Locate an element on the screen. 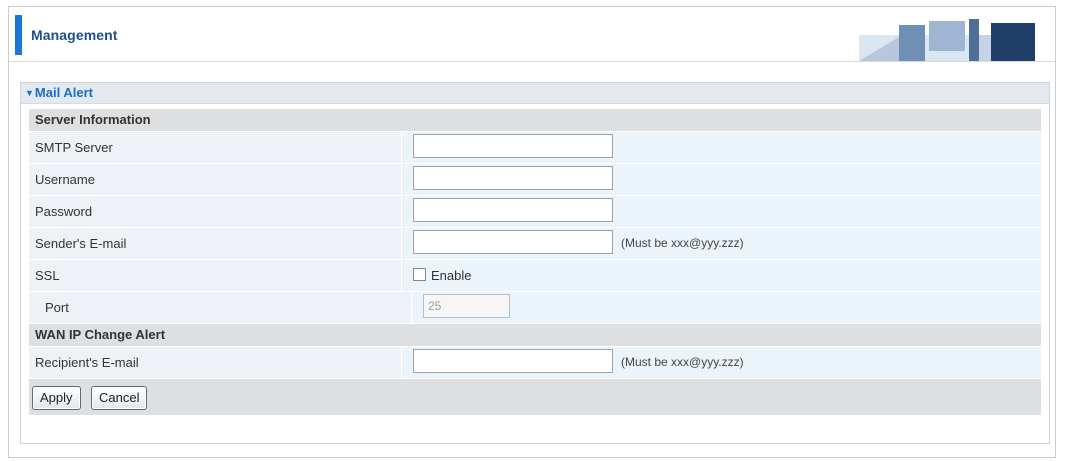 The image size is (1070, 462). section-wan-ip-change-alert: WAN IP Change Alert is located at coordinates (535, 335).